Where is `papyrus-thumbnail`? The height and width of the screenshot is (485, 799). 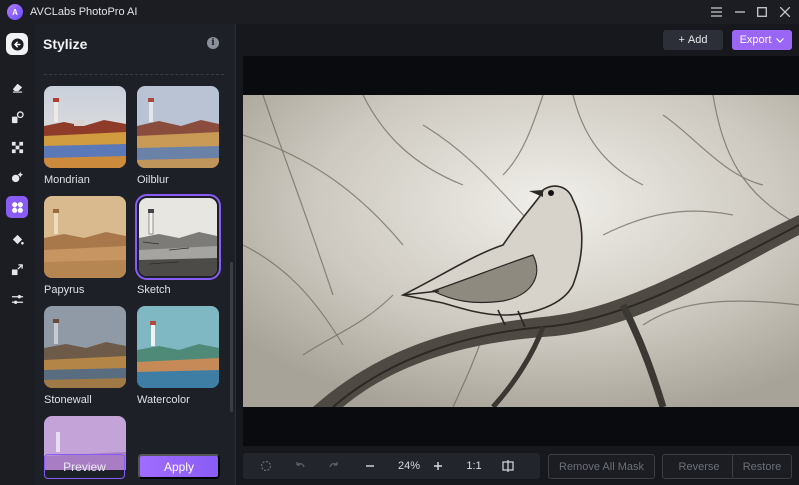 papyrus-thumbnail is located at coordinates (85, 237).